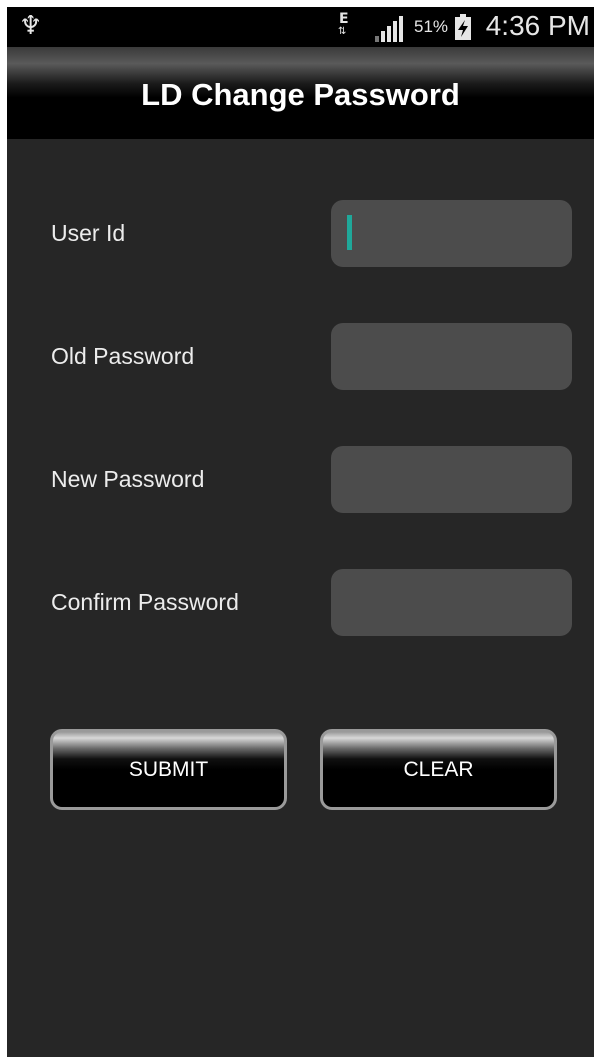 The height and width of the screenshot is (1057, 594). I want to click on new-password-row: New Password, so click(300, 480).